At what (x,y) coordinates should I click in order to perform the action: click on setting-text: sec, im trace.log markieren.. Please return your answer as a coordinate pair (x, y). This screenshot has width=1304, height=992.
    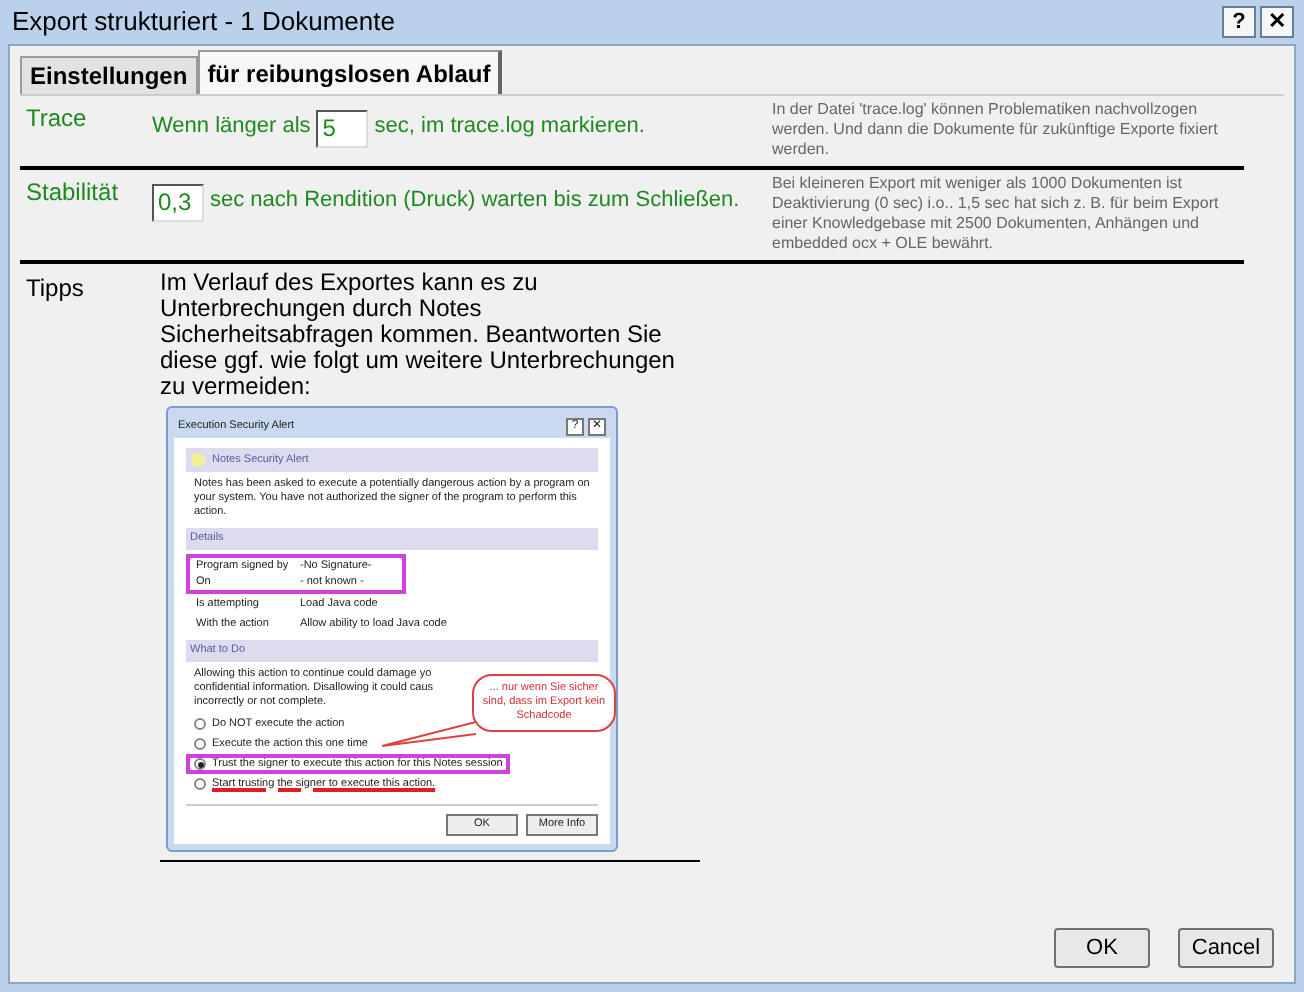
    Looking at the image, I should click on (509, 127).